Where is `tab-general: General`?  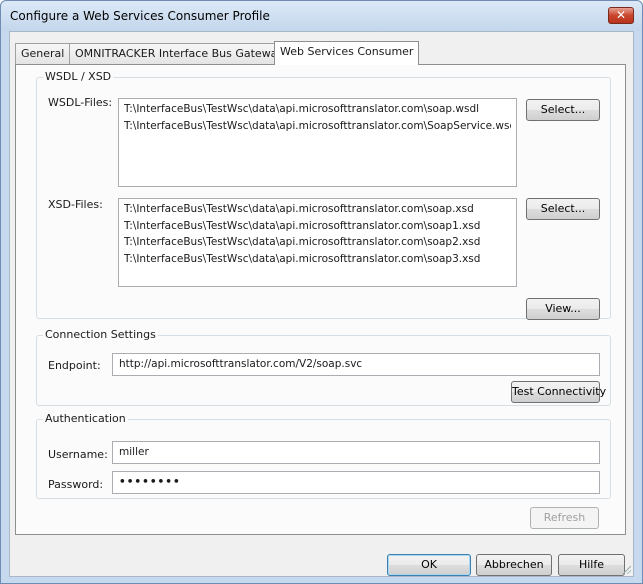 tab-general: General is located at coordinates (43, 53).